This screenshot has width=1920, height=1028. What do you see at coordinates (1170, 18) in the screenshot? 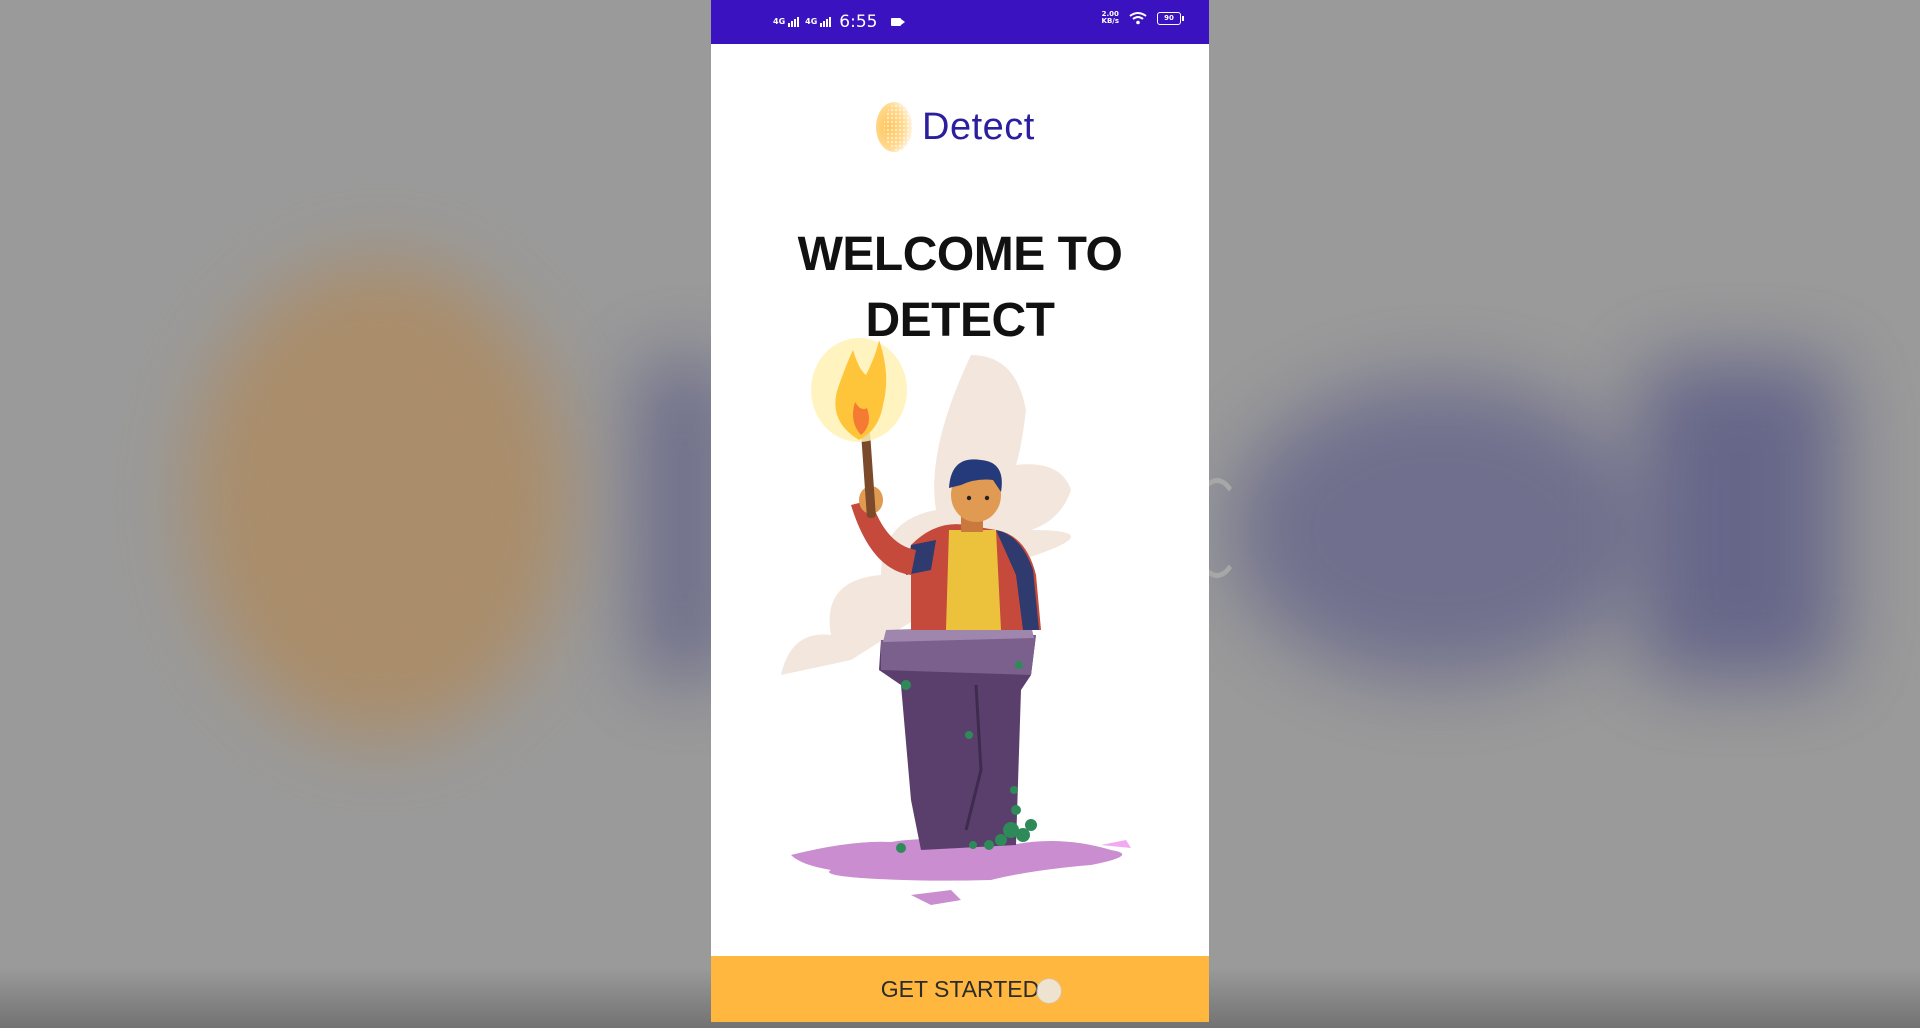
I see `battery-icon: 90` at bounding box center [1170, 18].